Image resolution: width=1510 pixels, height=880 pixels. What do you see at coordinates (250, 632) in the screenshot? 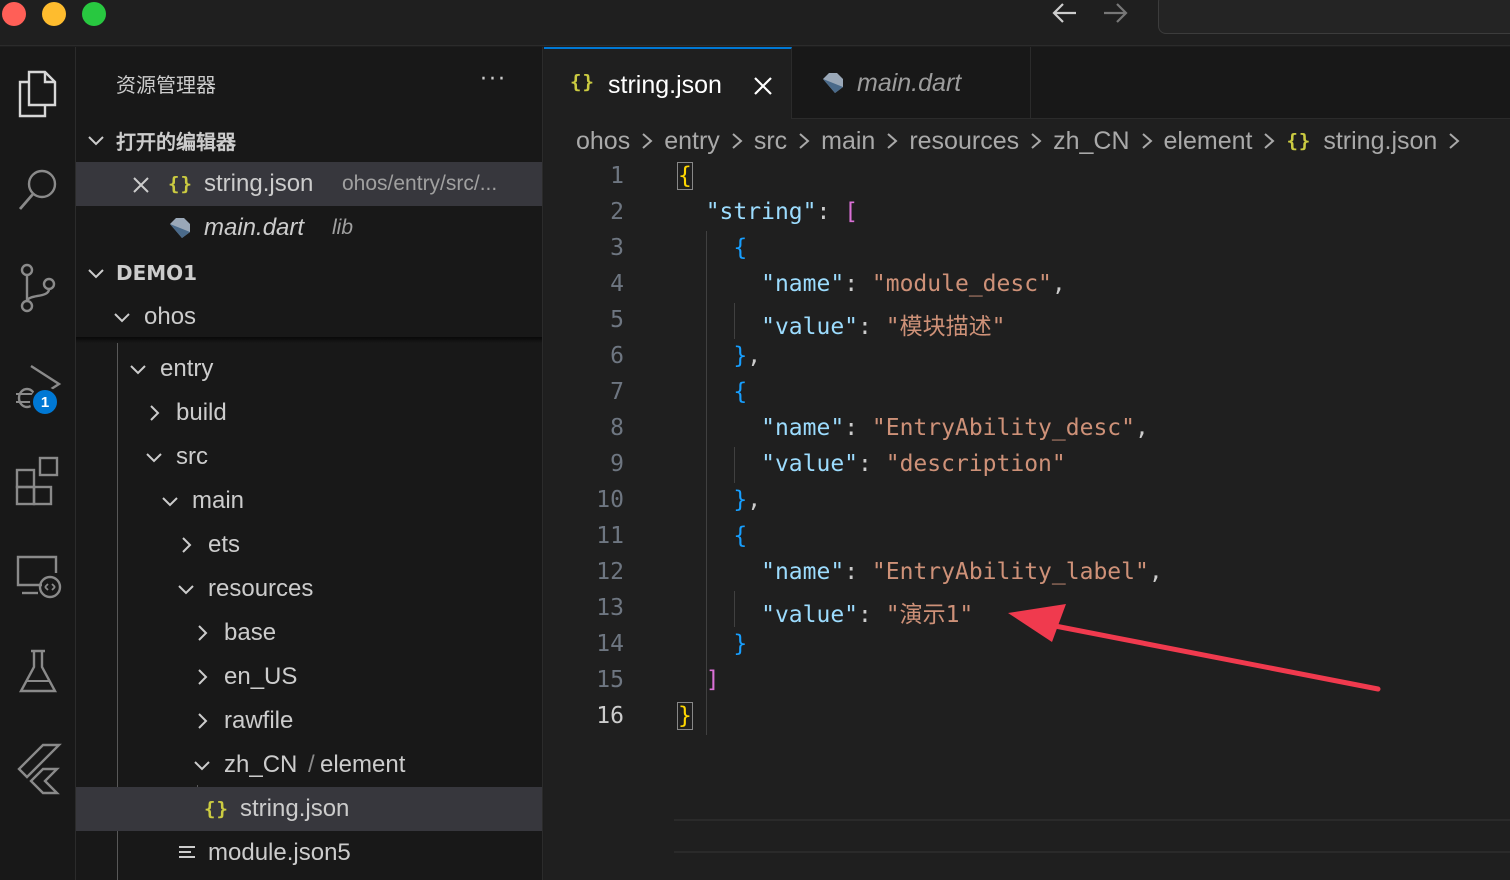
I see `tree-item-label: base` at bounding box center [250, 632].